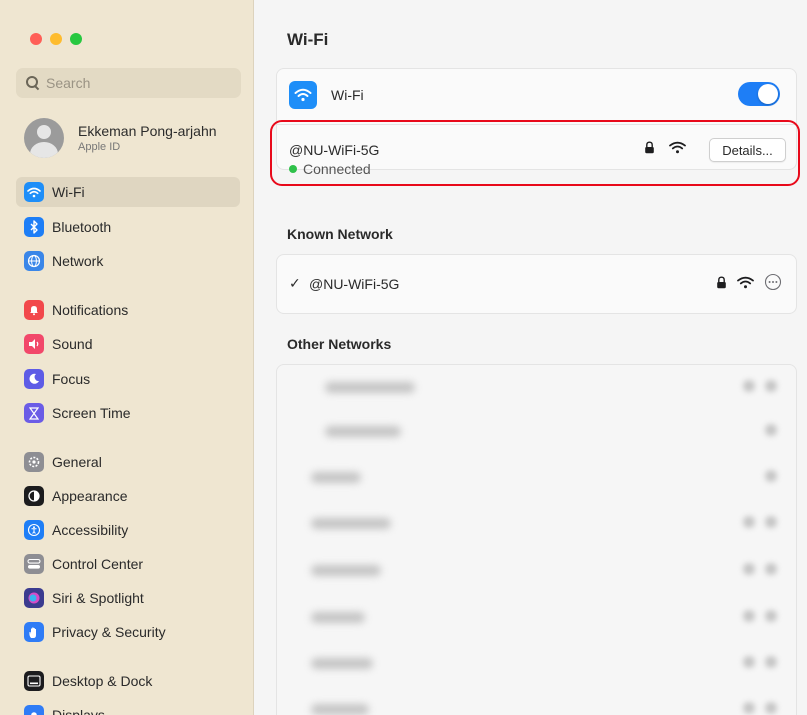 The image size is (807, 715). I want to click on hand-icon, so click(34, 632).